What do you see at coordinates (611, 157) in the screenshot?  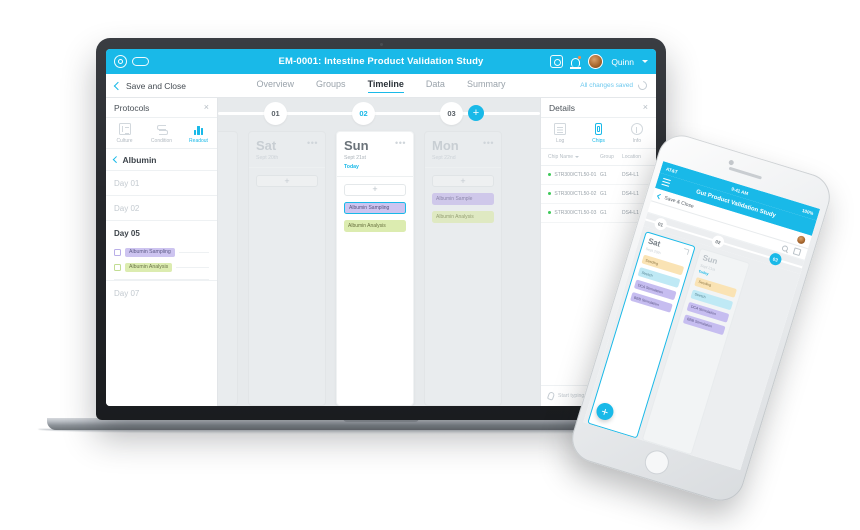 I see `column-group: Group` at bounding box center [611, 157].